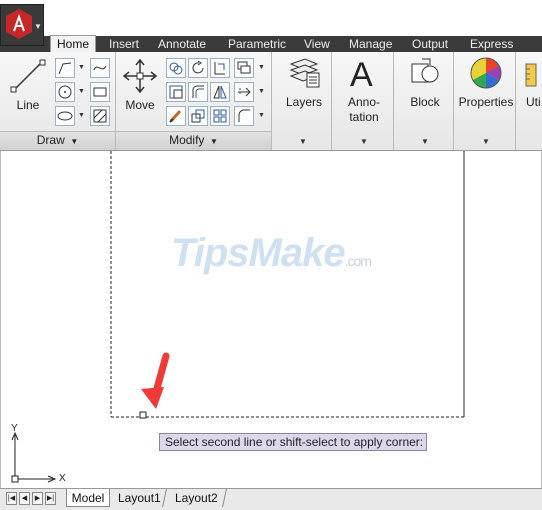 The width and height of the screenshot is (542, 510). What do you see at coordinates (187, 140) in the screenshot?
I see `modify-panel-label: Modify` at bounding box center [187, 140].